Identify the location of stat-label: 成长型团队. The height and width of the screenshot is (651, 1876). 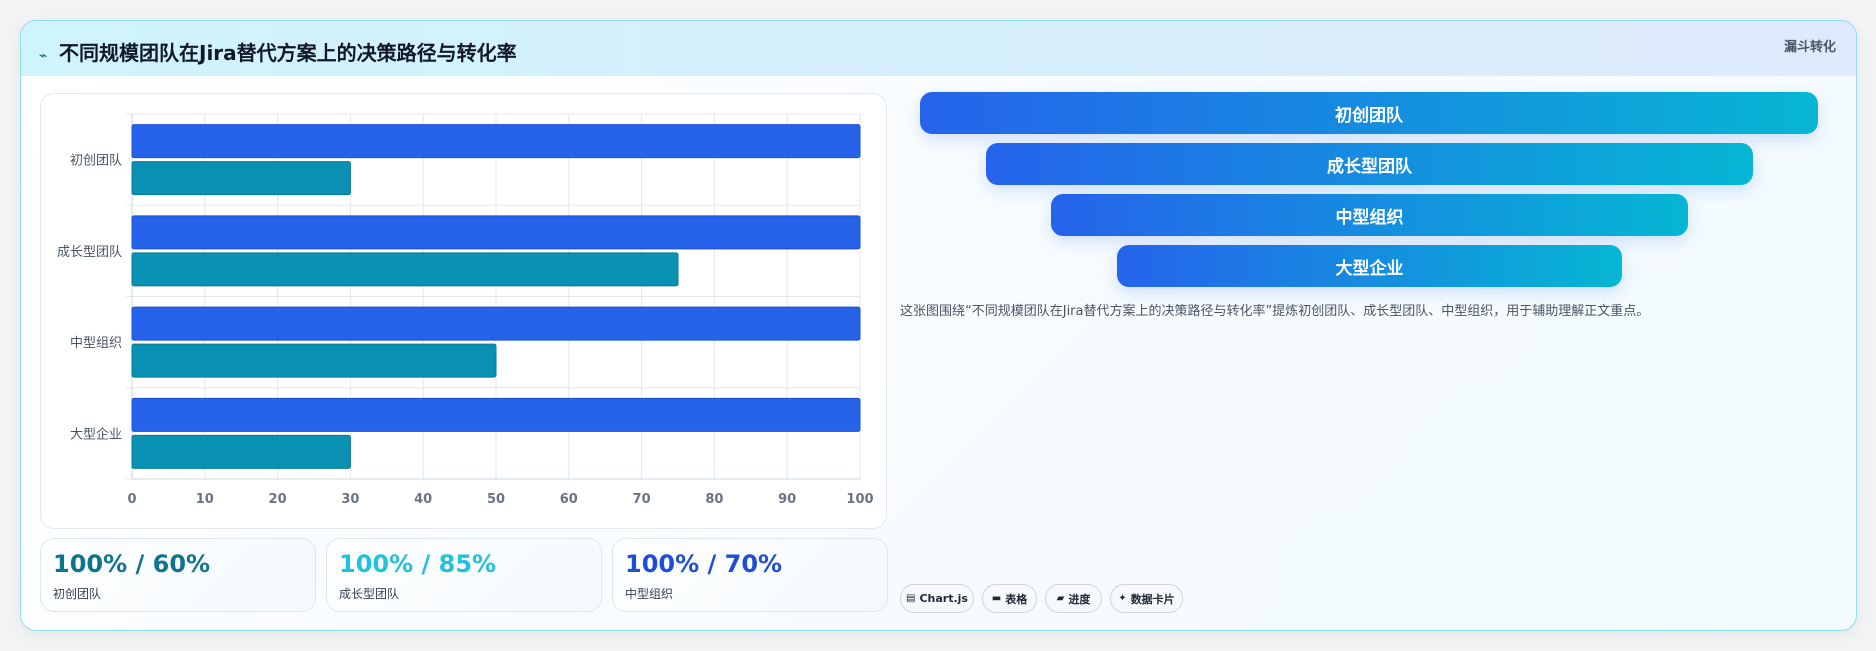
(369, 594).